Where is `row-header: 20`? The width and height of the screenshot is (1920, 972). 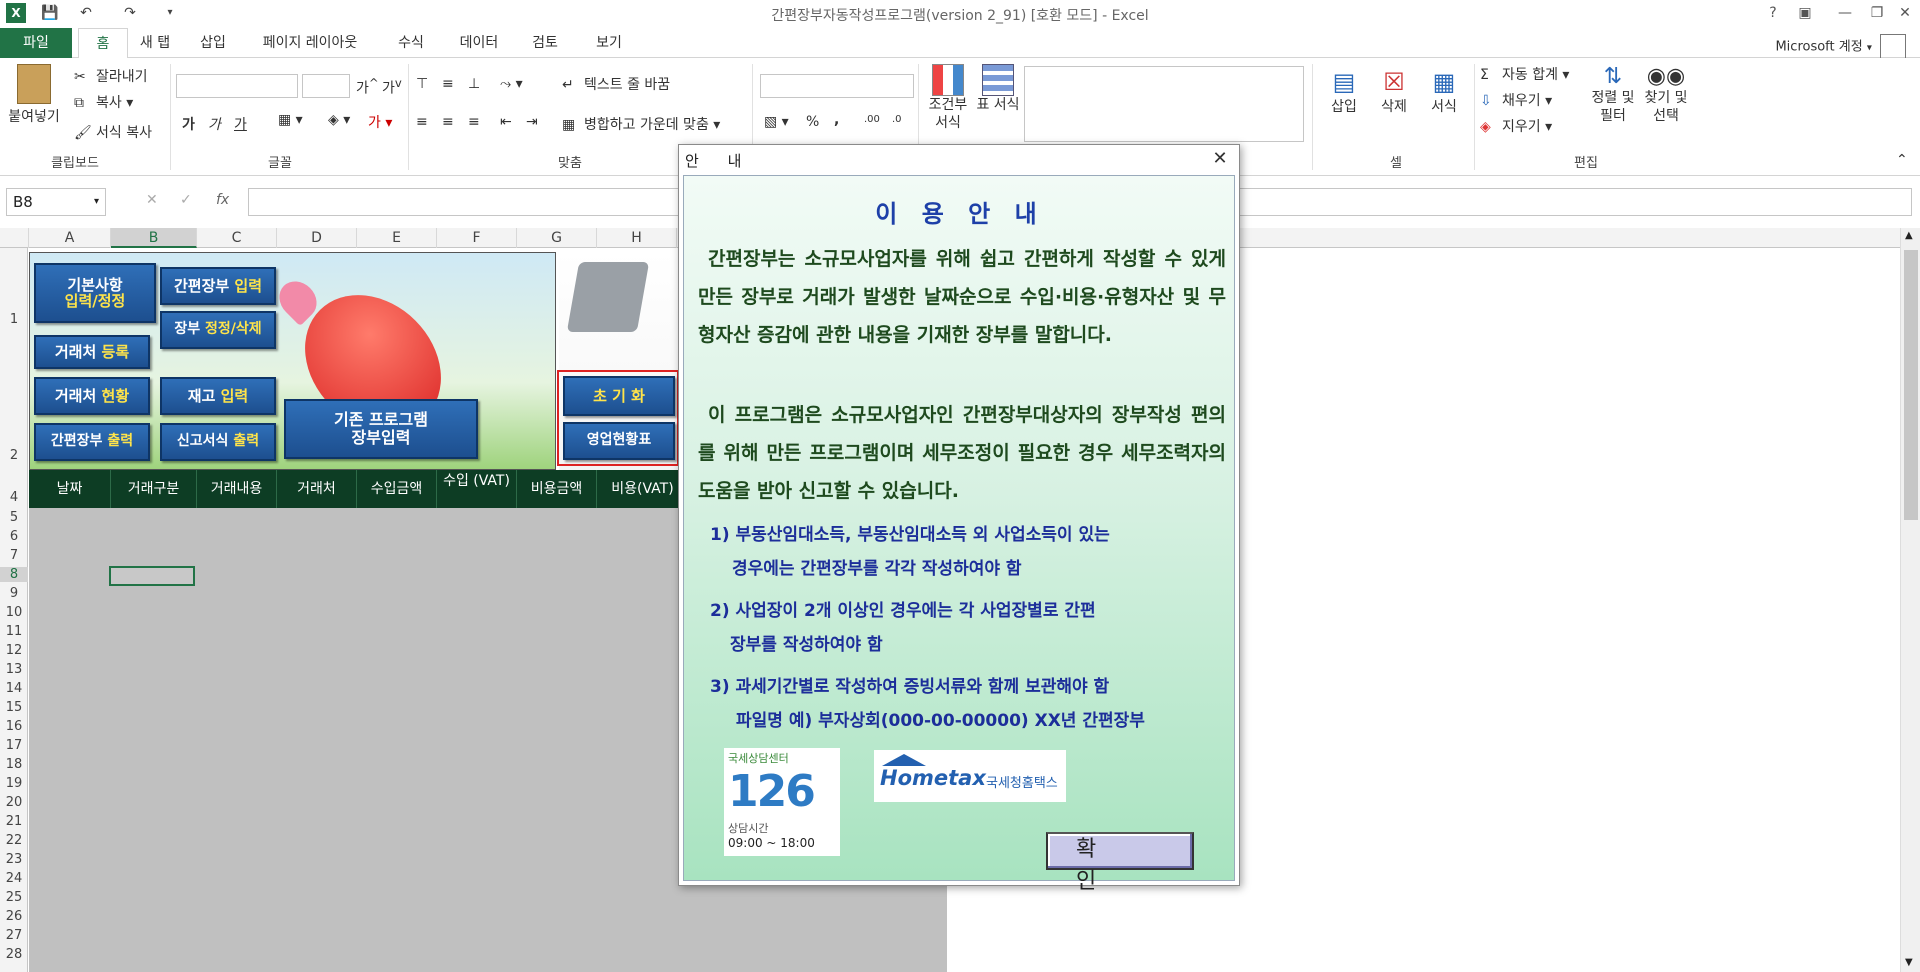 row-header: 20 is located at coordinates (14, 802).